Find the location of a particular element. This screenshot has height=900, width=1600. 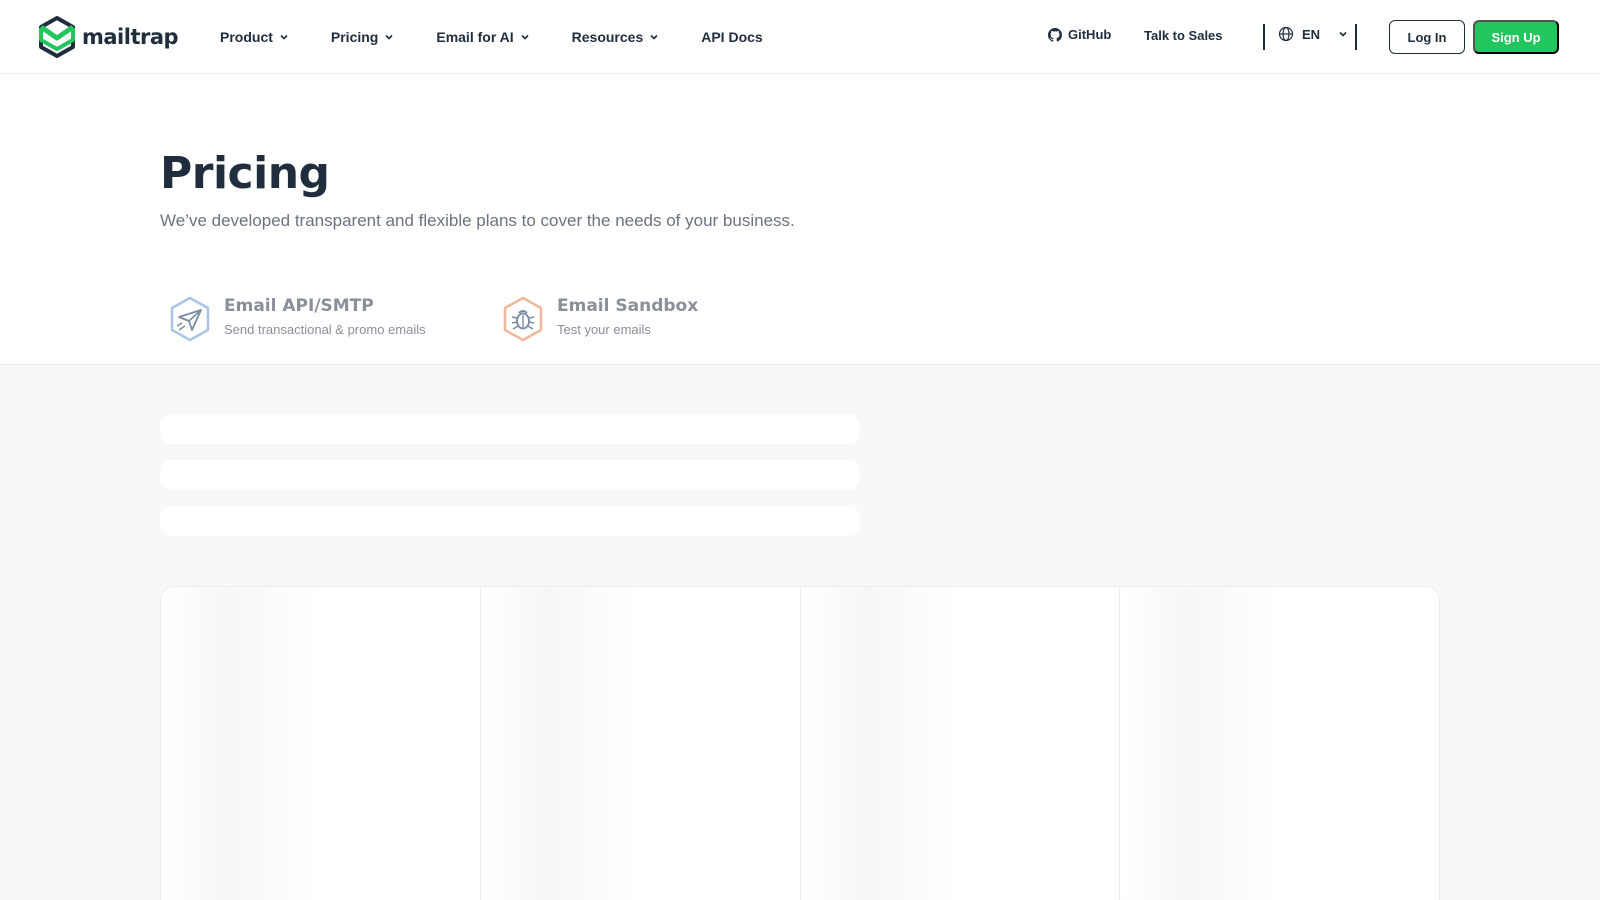

tab-subtitle: Test your emails is located at coordinates (604, 329).